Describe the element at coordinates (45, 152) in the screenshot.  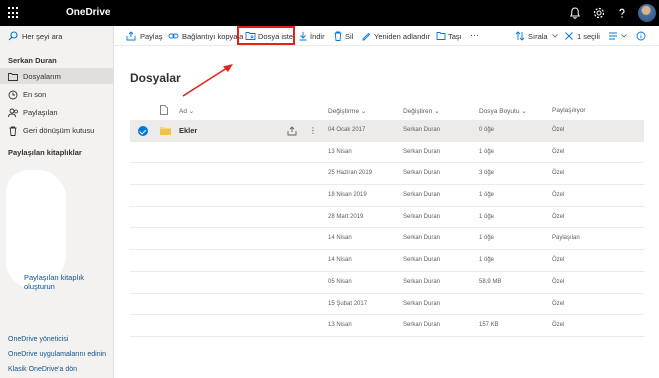
I see `shared-libraries-heading: Paylaşılan kitaplıklar` at that location.